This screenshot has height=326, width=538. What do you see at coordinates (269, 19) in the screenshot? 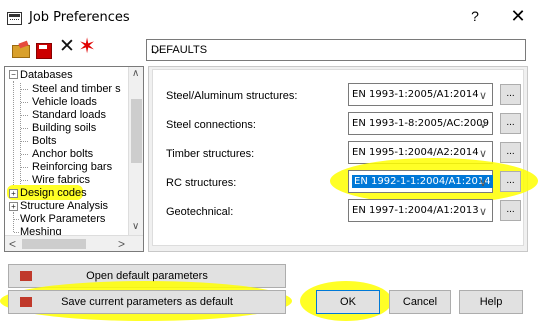
I see `title-bar: Job Preferences ? ✕` at bounding box center [269, 19].